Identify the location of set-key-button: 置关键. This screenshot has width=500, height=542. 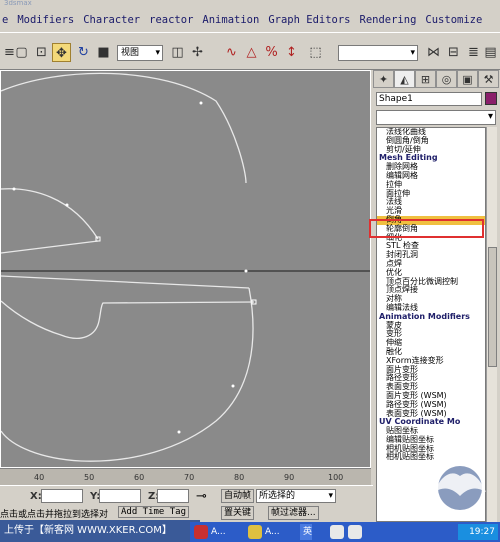
(238, 513).